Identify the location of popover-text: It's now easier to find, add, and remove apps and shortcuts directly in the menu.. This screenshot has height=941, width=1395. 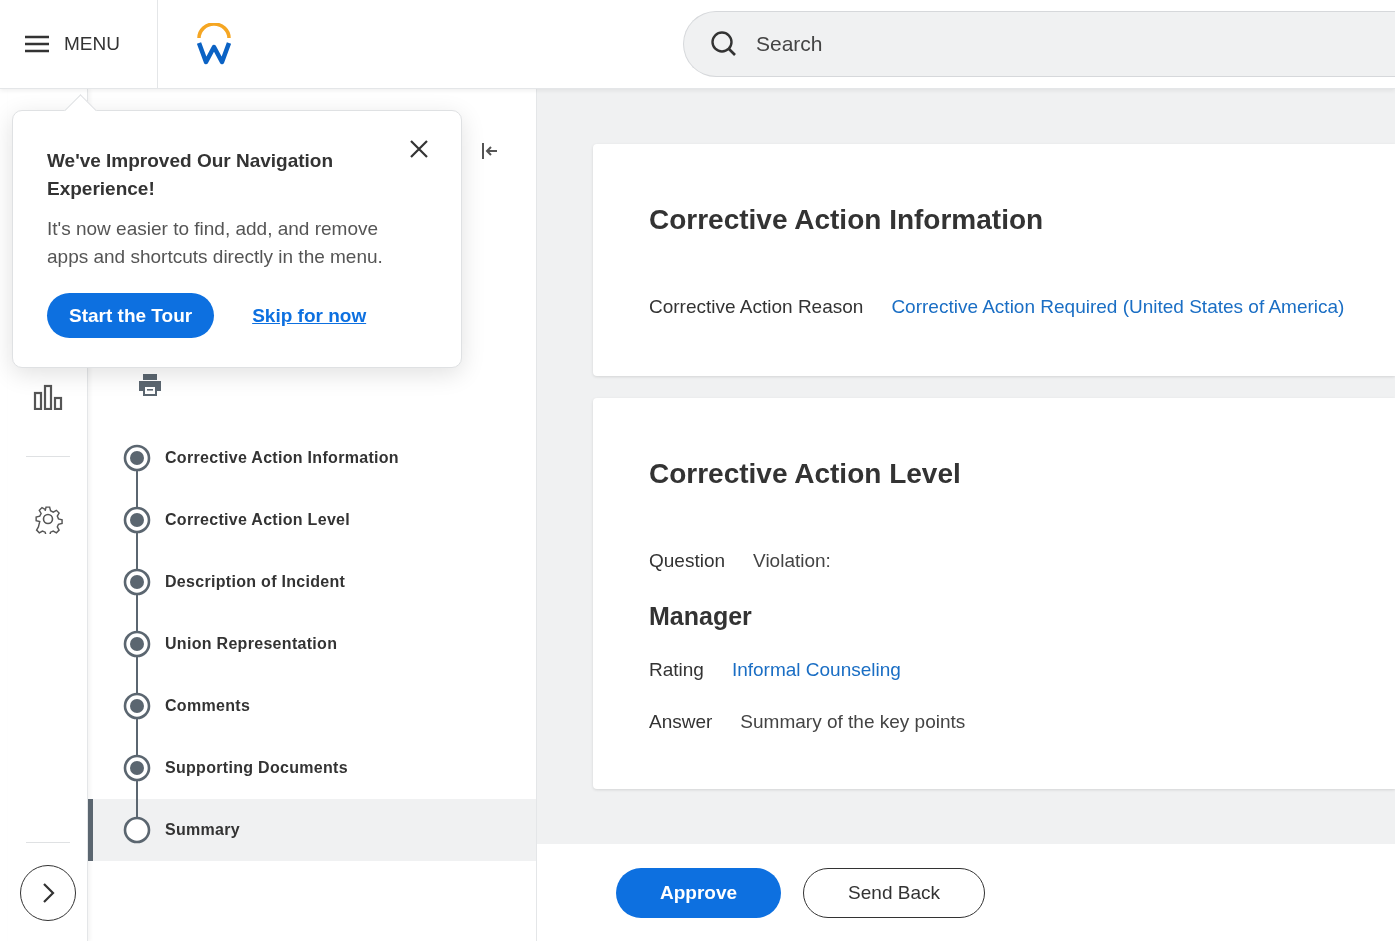
(215, 243).